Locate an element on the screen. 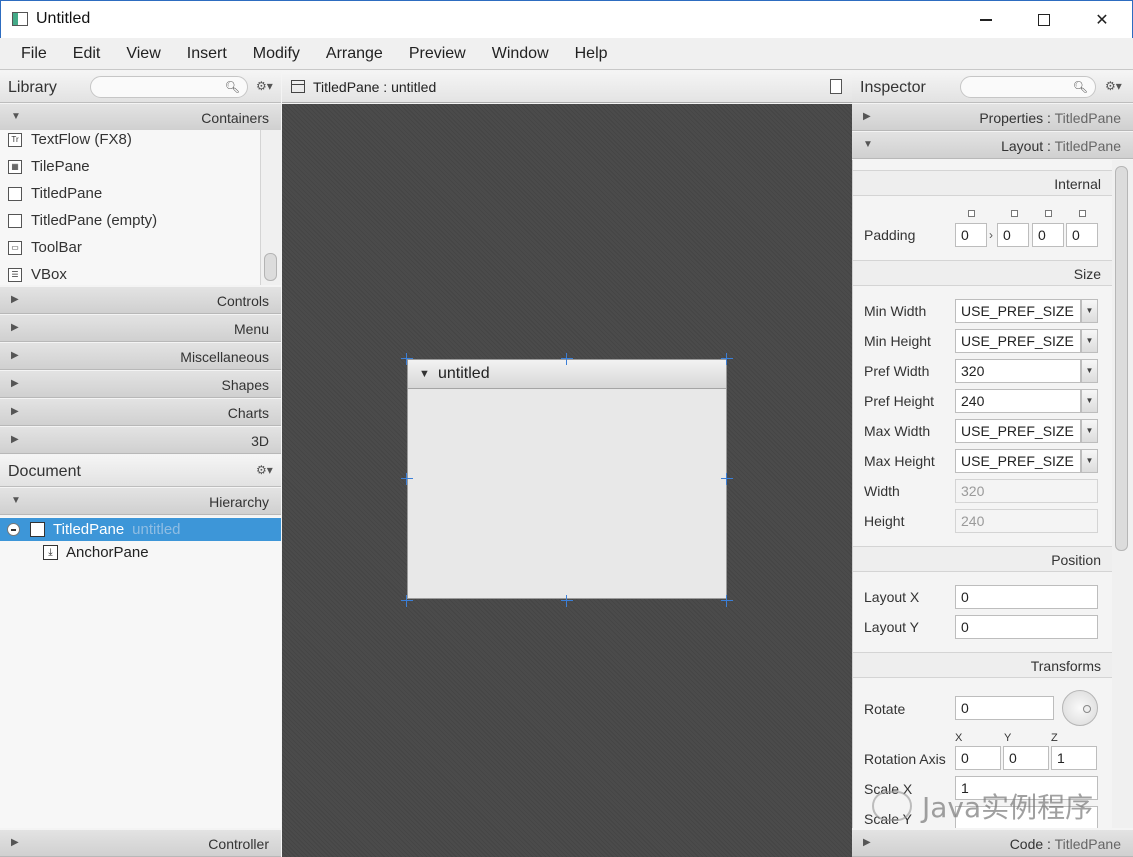 The height and width of the screenshot is (857, 1133). expanded-arrow-icon: ▼ is located at coordinates (424, 374).